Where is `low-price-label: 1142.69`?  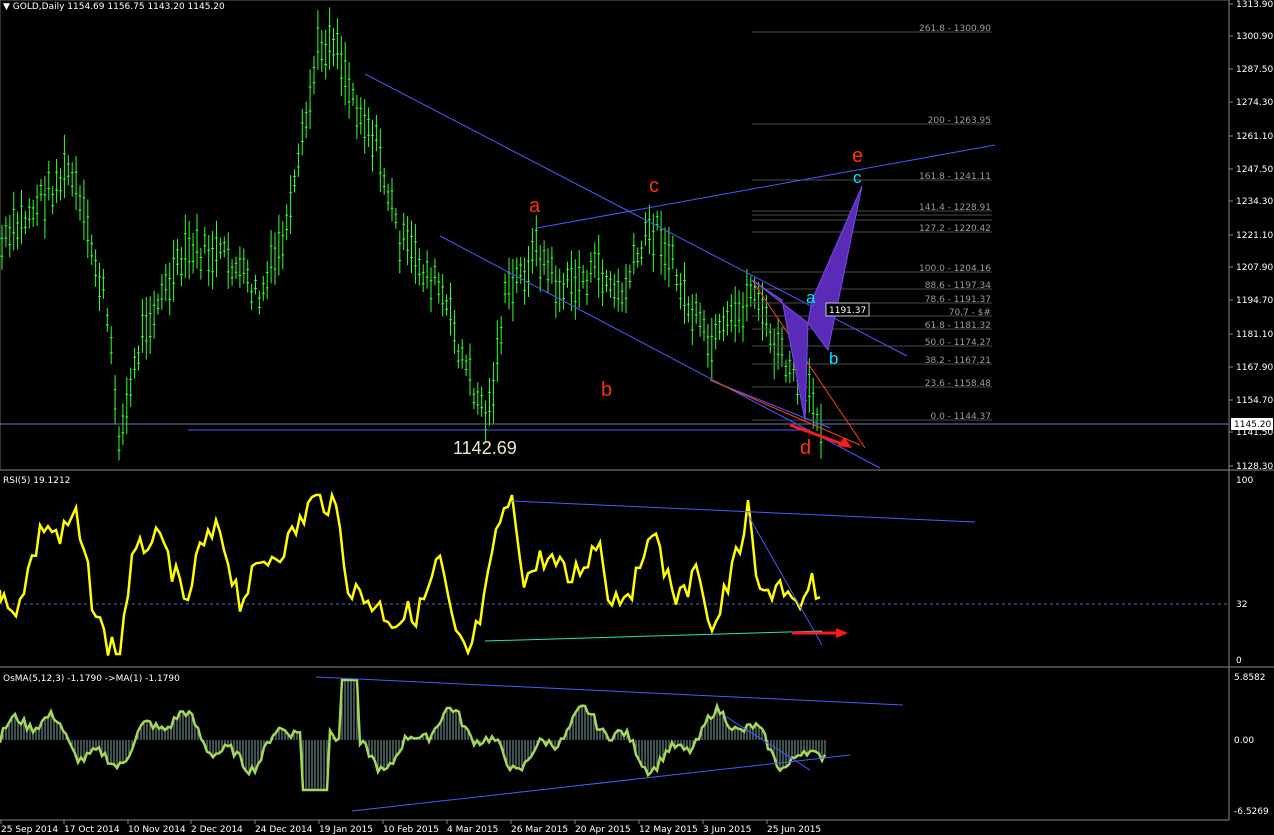
low-price-label: 1142.69 is located at coordinates (485, 448).